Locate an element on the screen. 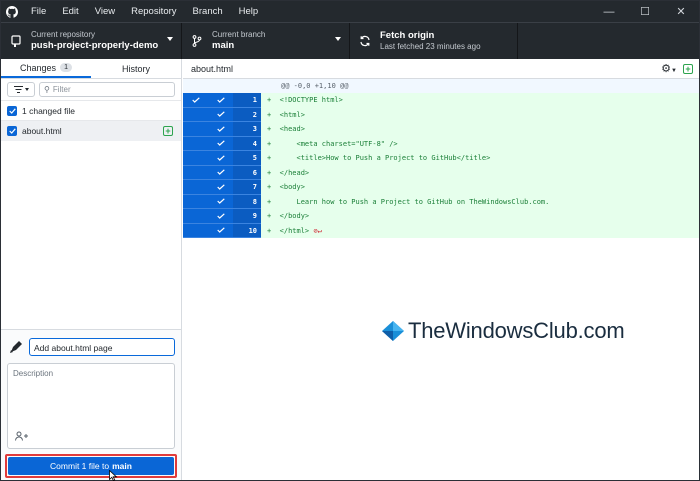 The width and height of the screenshot is (700, 481). line-code-text: + <meta charset="UTF-8" /> is located at coordinates (332, 143).